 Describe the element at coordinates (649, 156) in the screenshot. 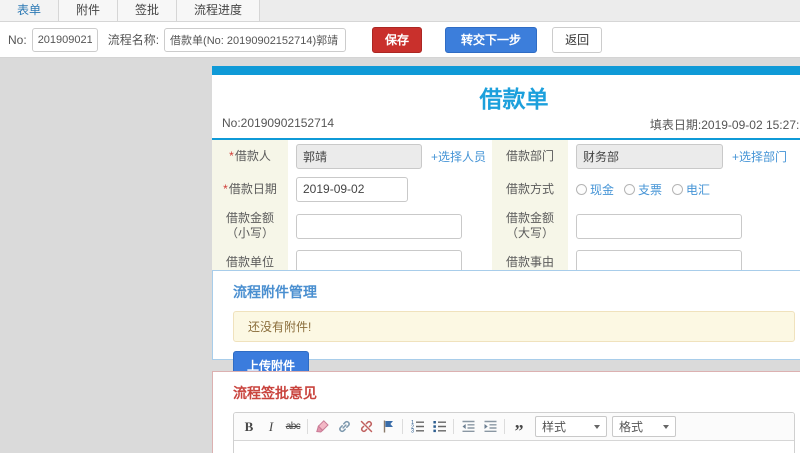

I see `department-input` at that location.